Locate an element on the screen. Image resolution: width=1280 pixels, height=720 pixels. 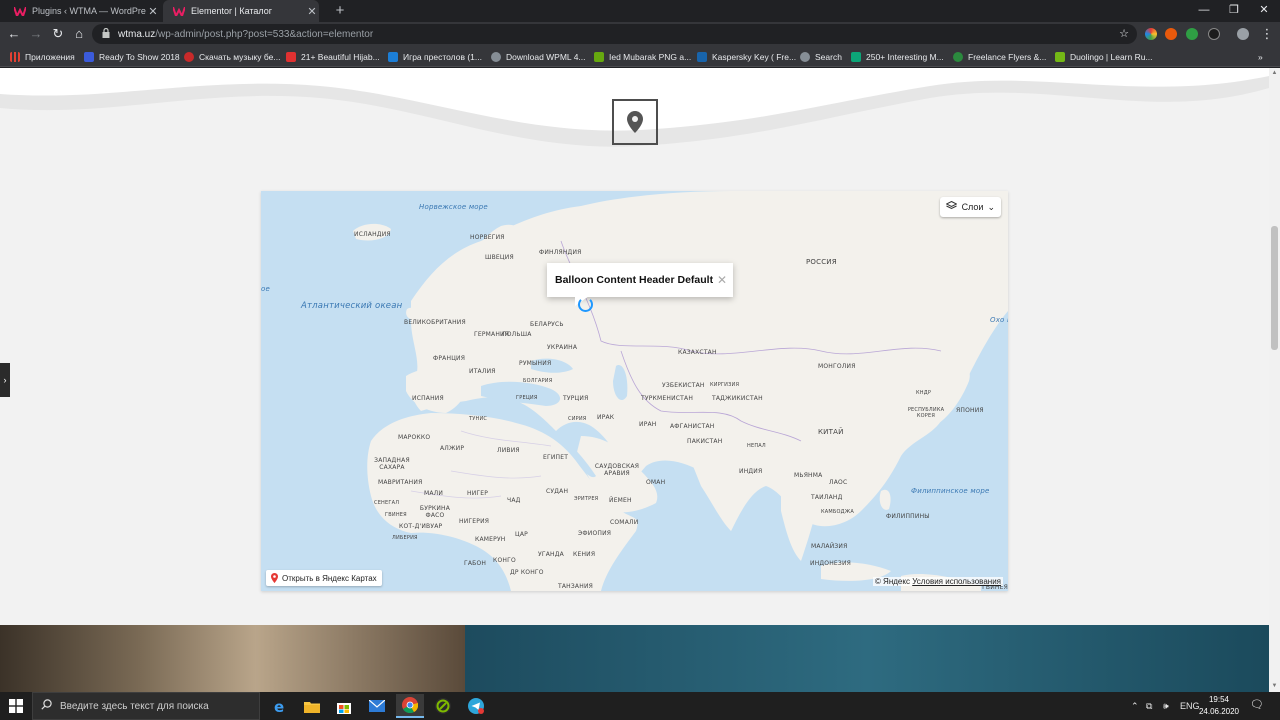
extension-color-icon is located at coordinates (1151, 34).